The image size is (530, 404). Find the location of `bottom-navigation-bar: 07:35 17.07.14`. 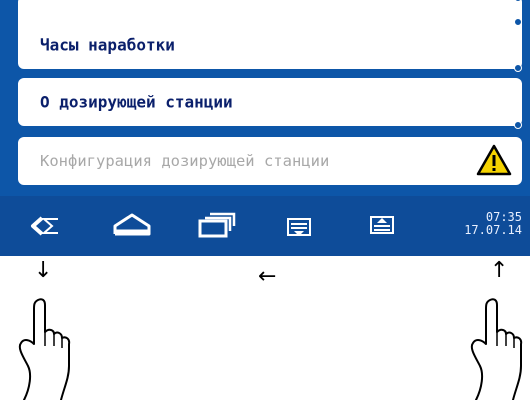

bottom-navigation-bar: 07:35 17.07.14 is located at coordinates (265, 226).